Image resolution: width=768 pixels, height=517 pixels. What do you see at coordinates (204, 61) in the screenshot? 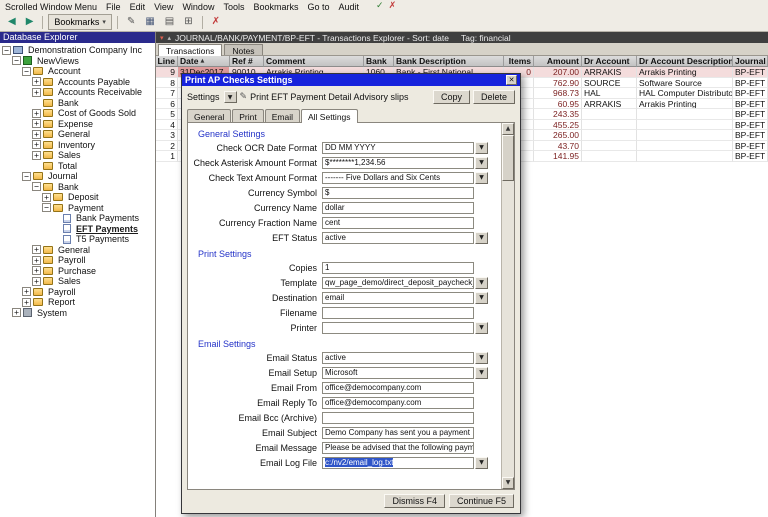
I see `column-header-date: Date ▲` at bounding box center [204, 61].